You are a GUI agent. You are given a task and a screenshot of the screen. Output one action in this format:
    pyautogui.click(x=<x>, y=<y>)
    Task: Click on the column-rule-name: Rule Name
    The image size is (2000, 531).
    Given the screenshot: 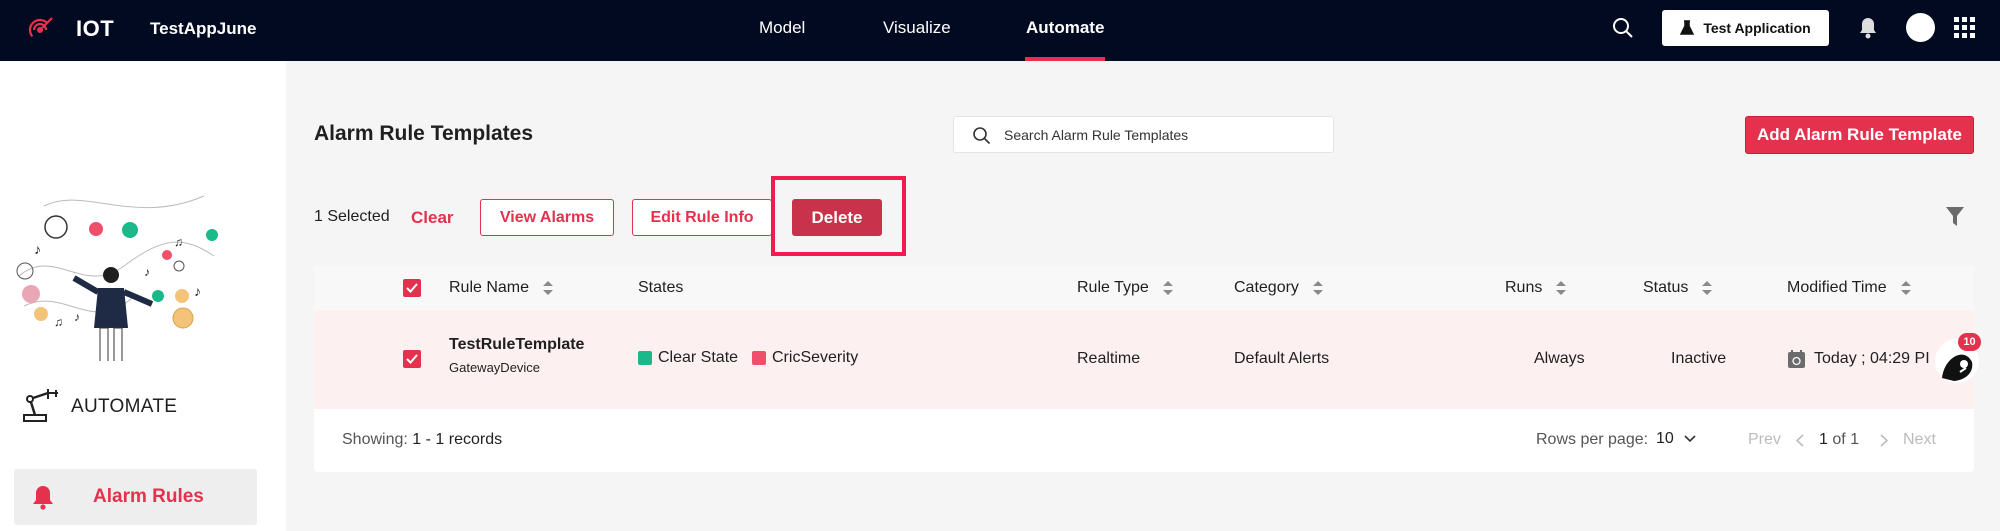 What is the action you would take?
    pyautogui.click(x=501, y=288)
    